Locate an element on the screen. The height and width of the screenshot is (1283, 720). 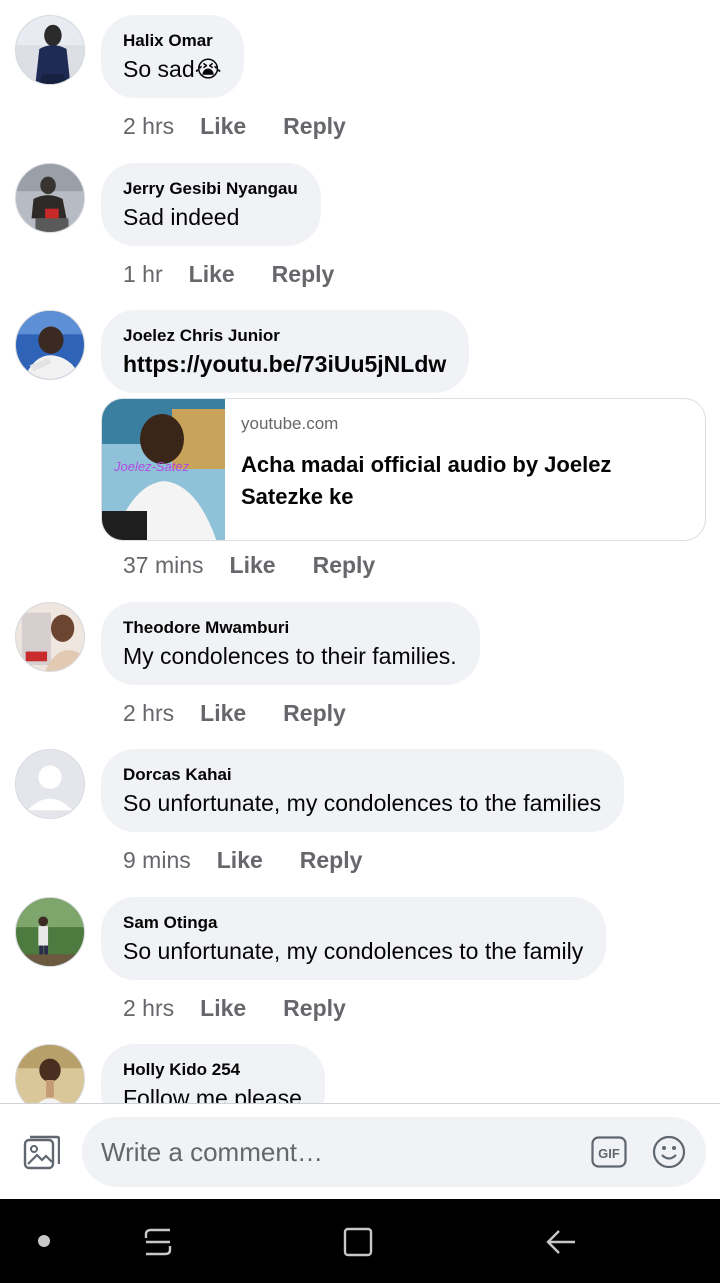
comment-bubble: Jerry Gesibi Nyangau Sad indeed is located at coordinates (211, 204).